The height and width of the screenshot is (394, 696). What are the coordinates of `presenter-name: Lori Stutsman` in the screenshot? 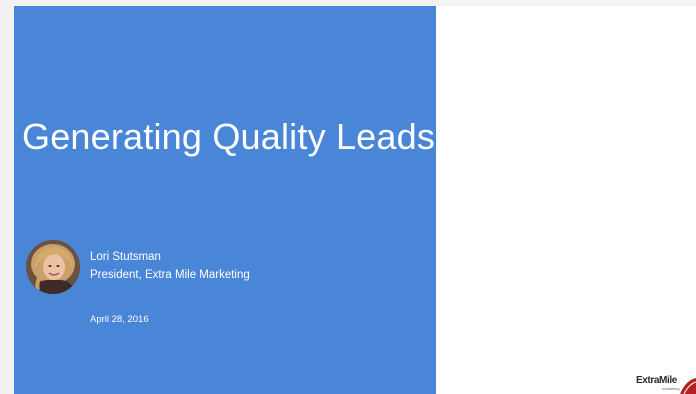 It's located at (125, 257).